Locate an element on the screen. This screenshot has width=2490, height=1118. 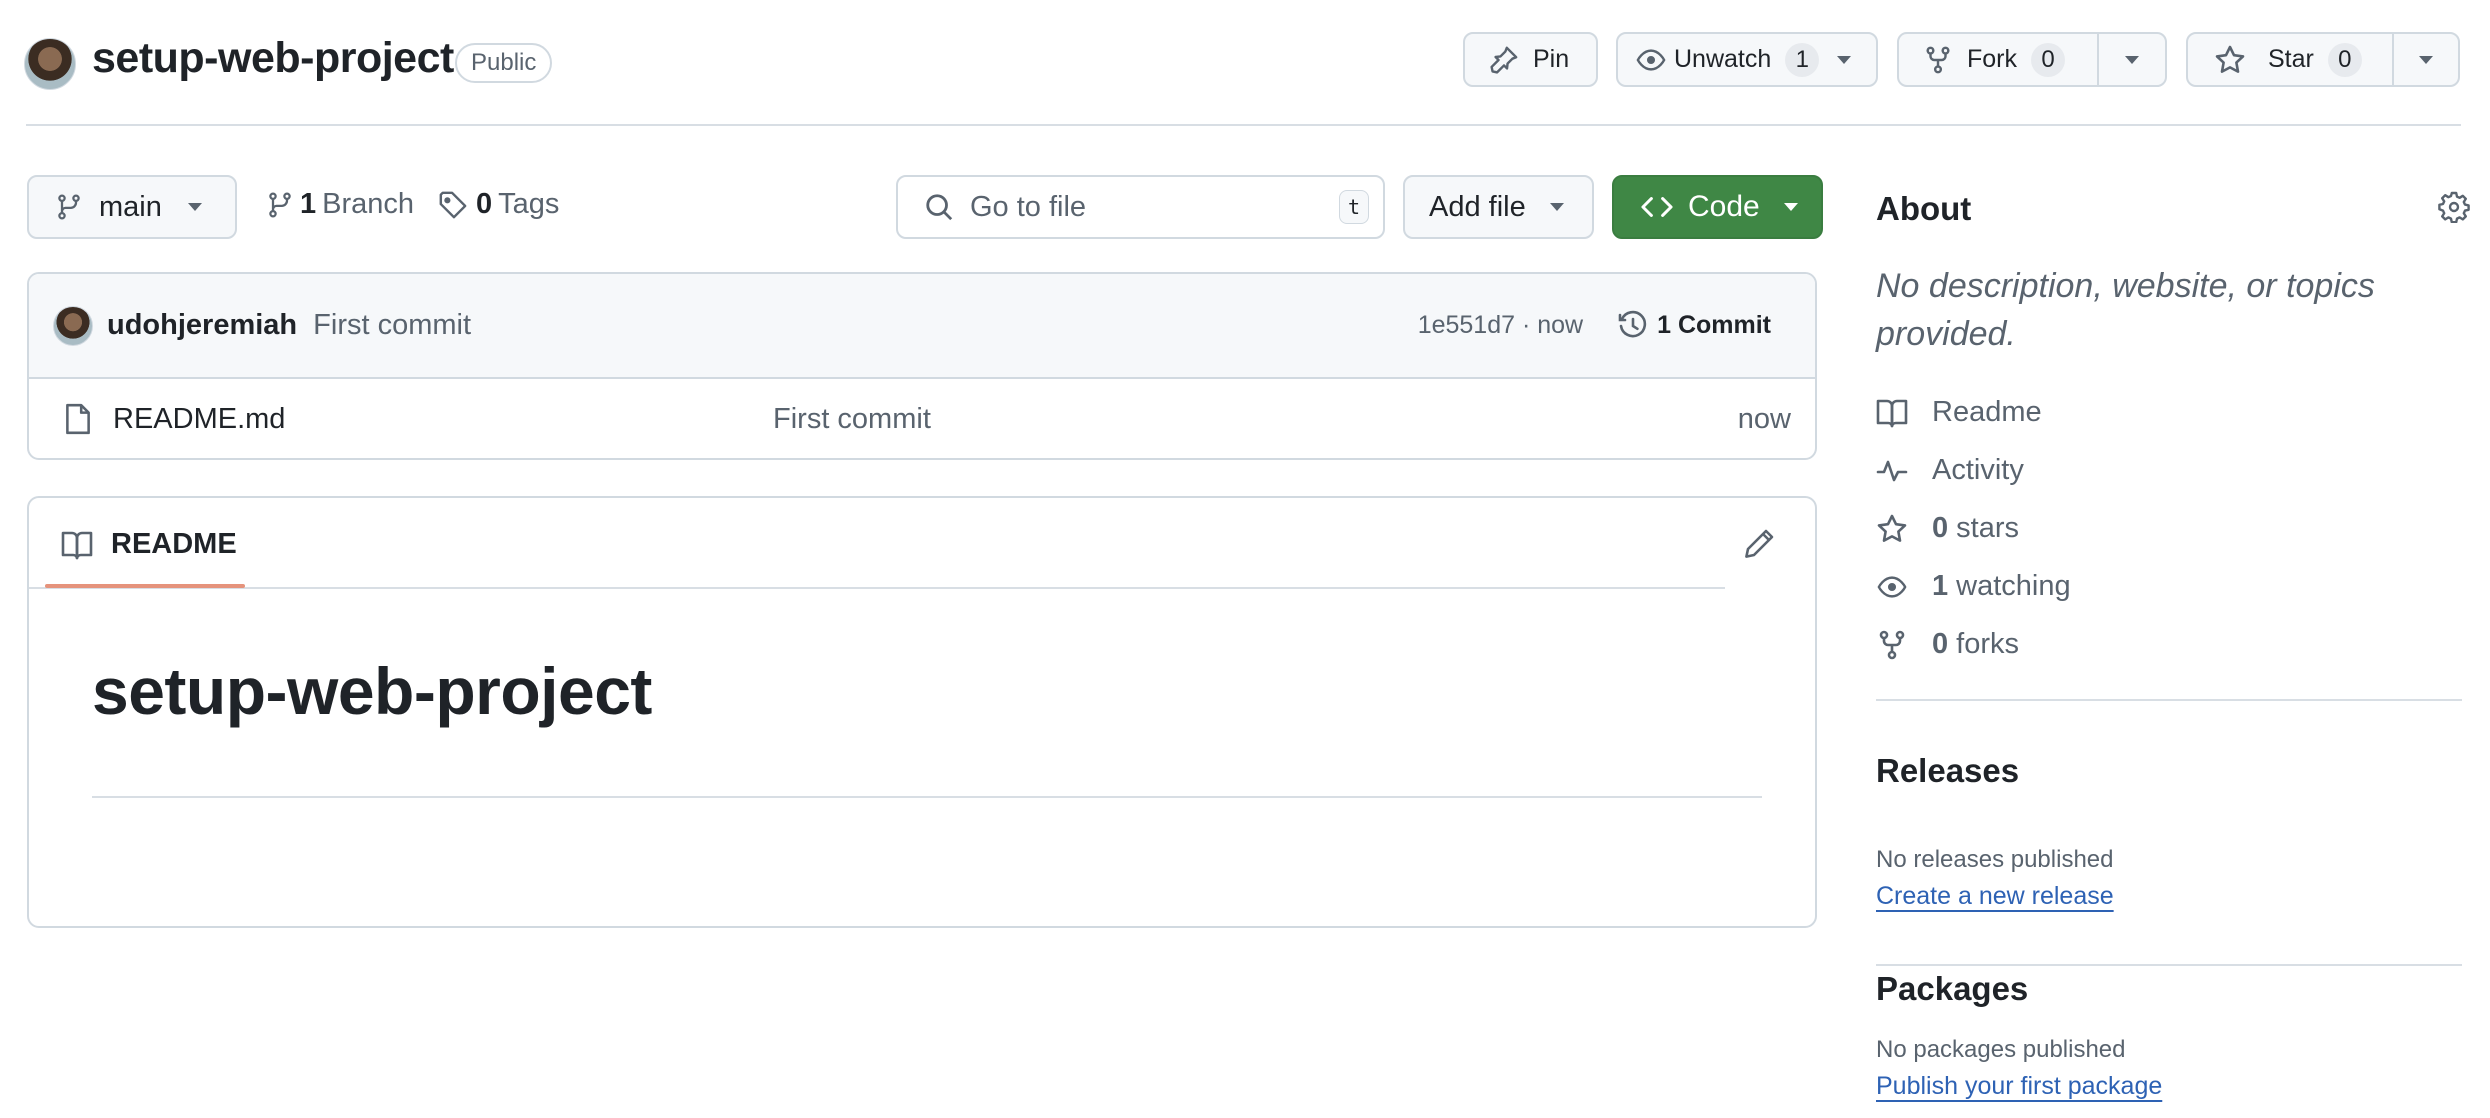
packages-title: Packages is located at coordinates (1952, 989).